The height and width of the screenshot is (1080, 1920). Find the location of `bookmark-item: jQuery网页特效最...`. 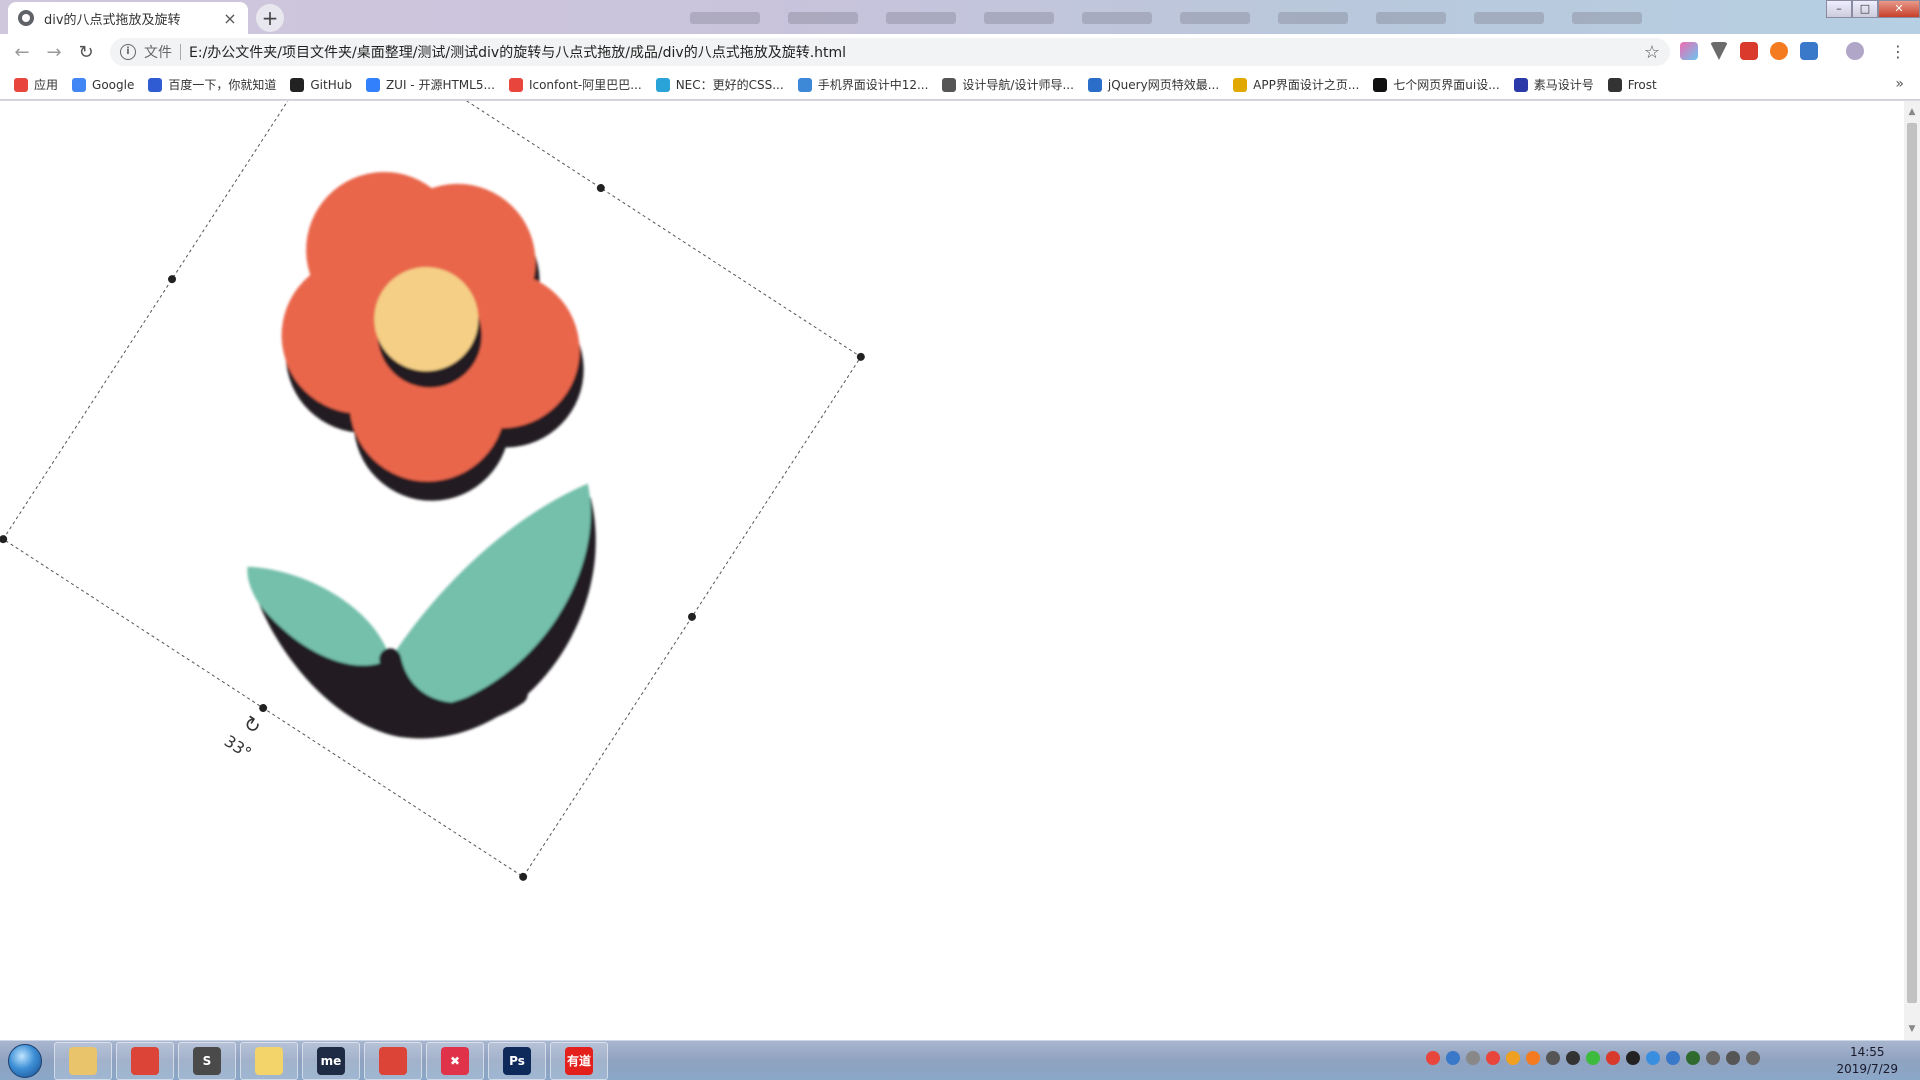

bookmark-item: jQuery网页特效最... is located at coordinates (1153, 84).